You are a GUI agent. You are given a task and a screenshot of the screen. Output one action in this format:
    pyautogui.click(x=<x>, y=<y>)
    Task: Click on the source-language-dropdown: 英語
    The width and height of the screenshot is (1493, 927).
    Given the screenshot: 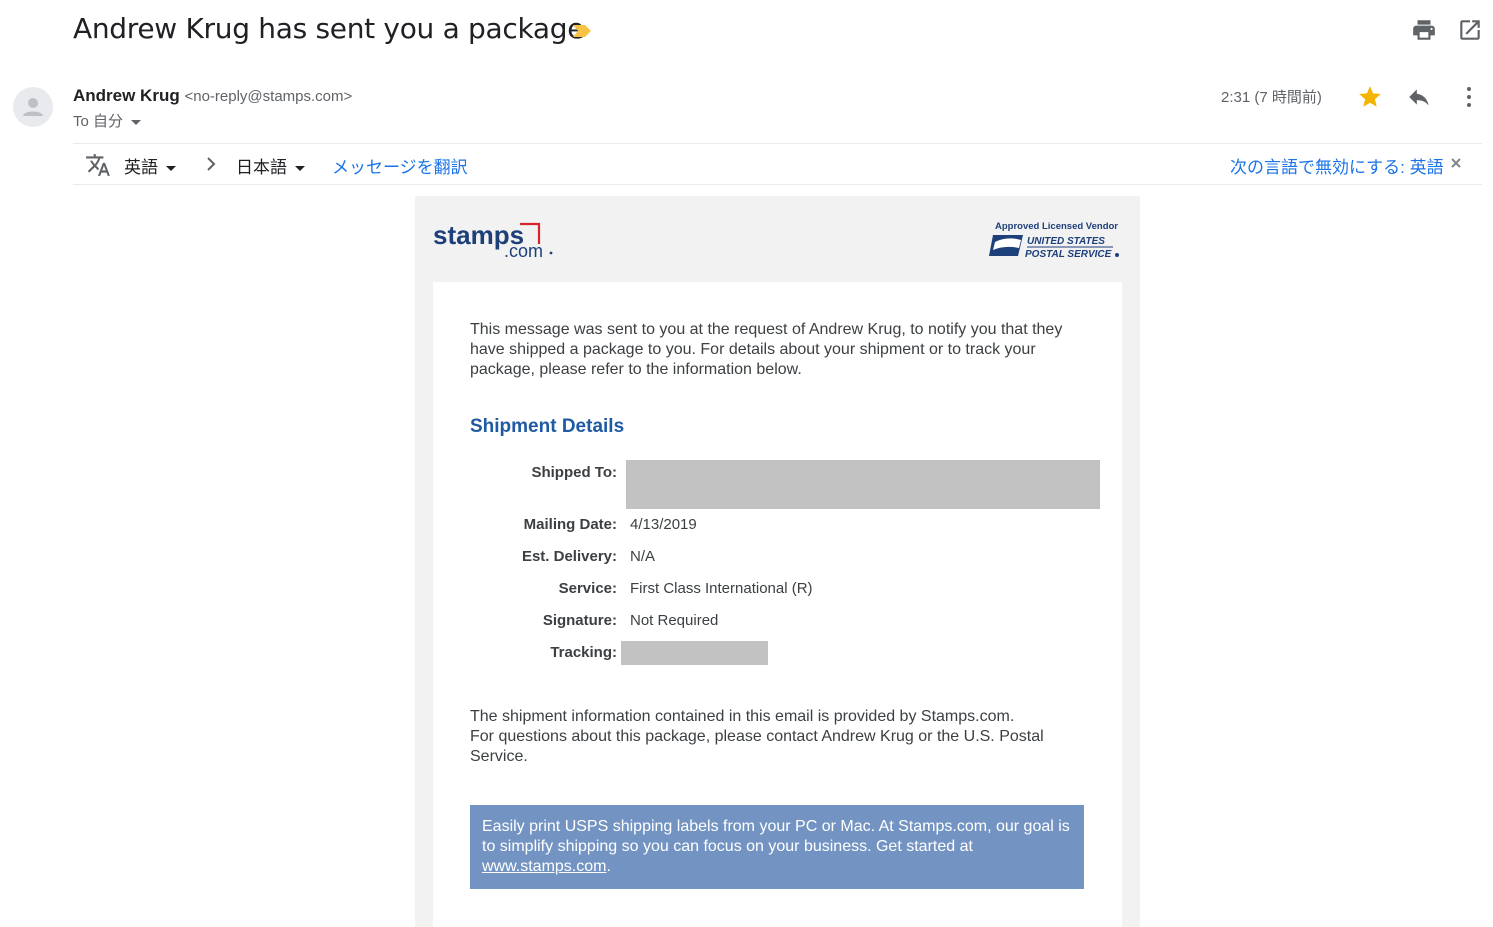 What is the action you would take?
    pyautogui.click(x=150, y=165)
    